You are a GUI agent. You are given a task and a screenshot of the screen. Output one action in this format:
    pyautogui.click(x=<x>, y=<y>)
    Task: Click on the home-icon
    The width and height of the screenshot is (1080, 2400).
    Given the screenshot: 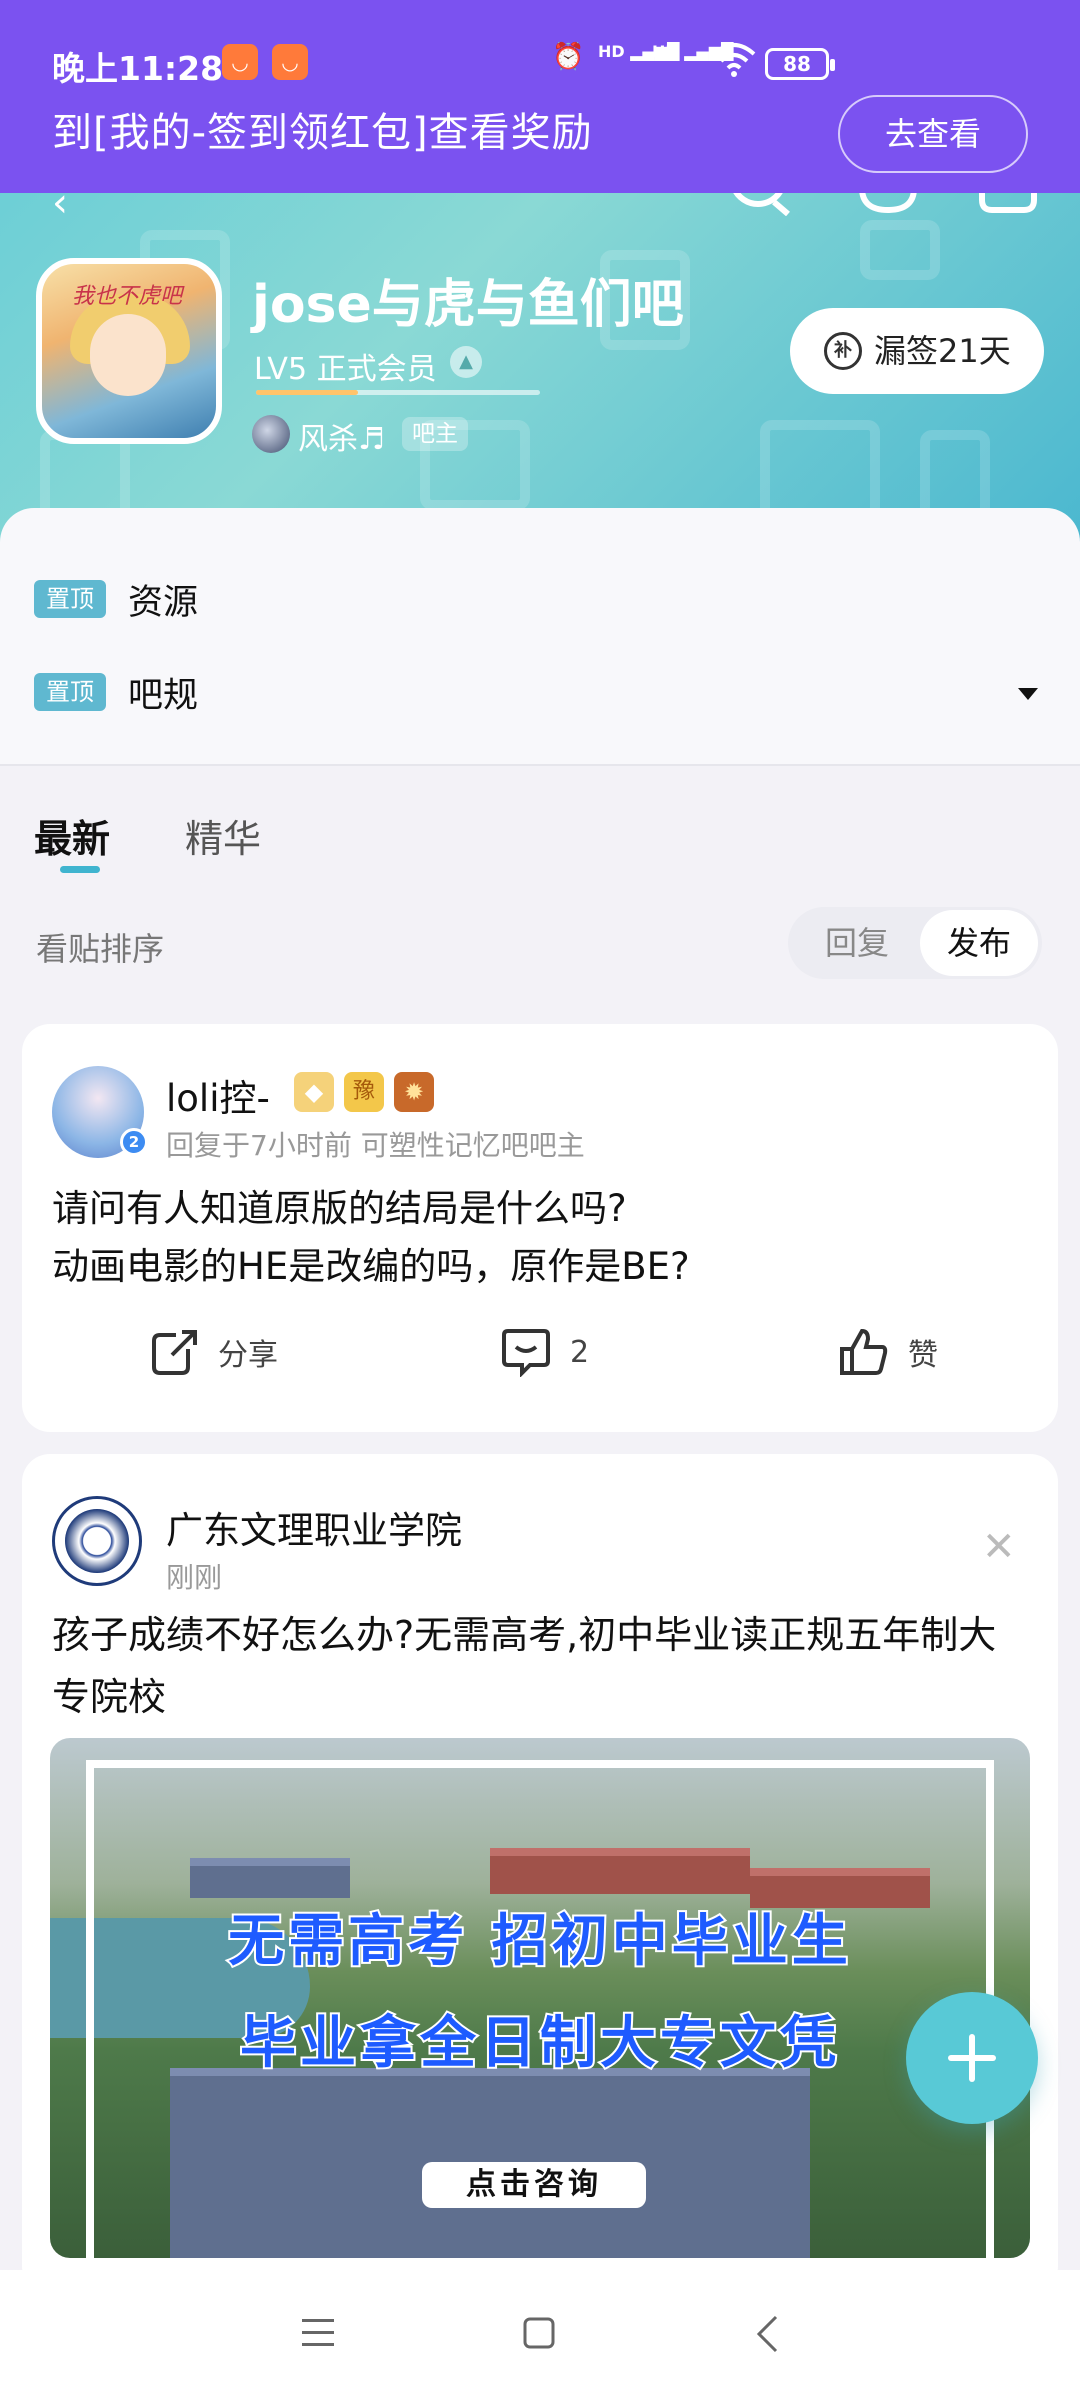 What is the action you would take?
    pyautogui.click(x=539, y=2333)
    